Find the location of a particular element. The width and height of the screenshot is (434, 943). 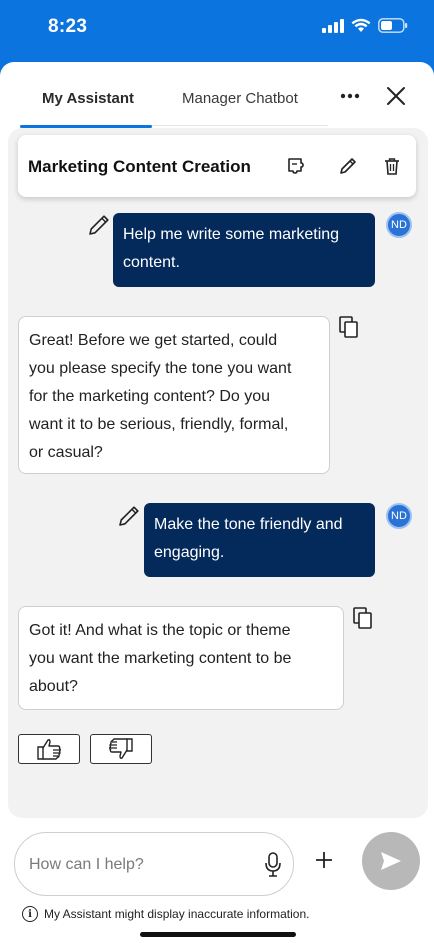

message-line: Help me write some marketing is located at coordinates (231, 234).